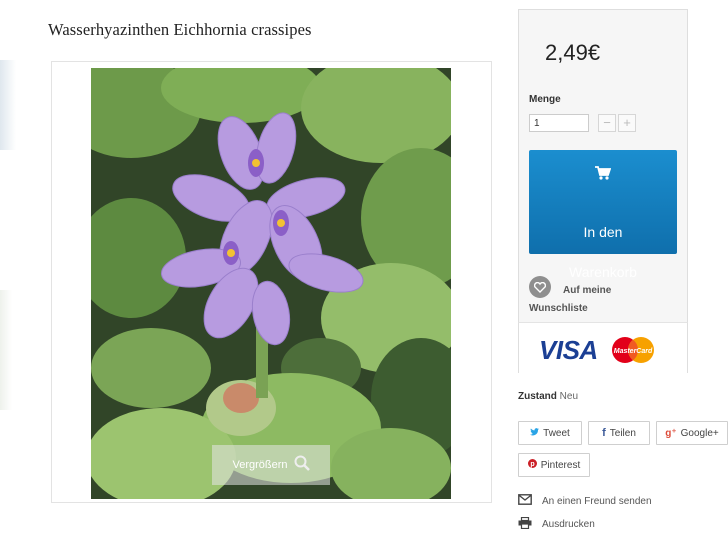 The width and height of the screenshot is (728, 533). Describe the element at coordinates (573, 52) in the screenshot. I see `product-price: 2,49€` at that location.